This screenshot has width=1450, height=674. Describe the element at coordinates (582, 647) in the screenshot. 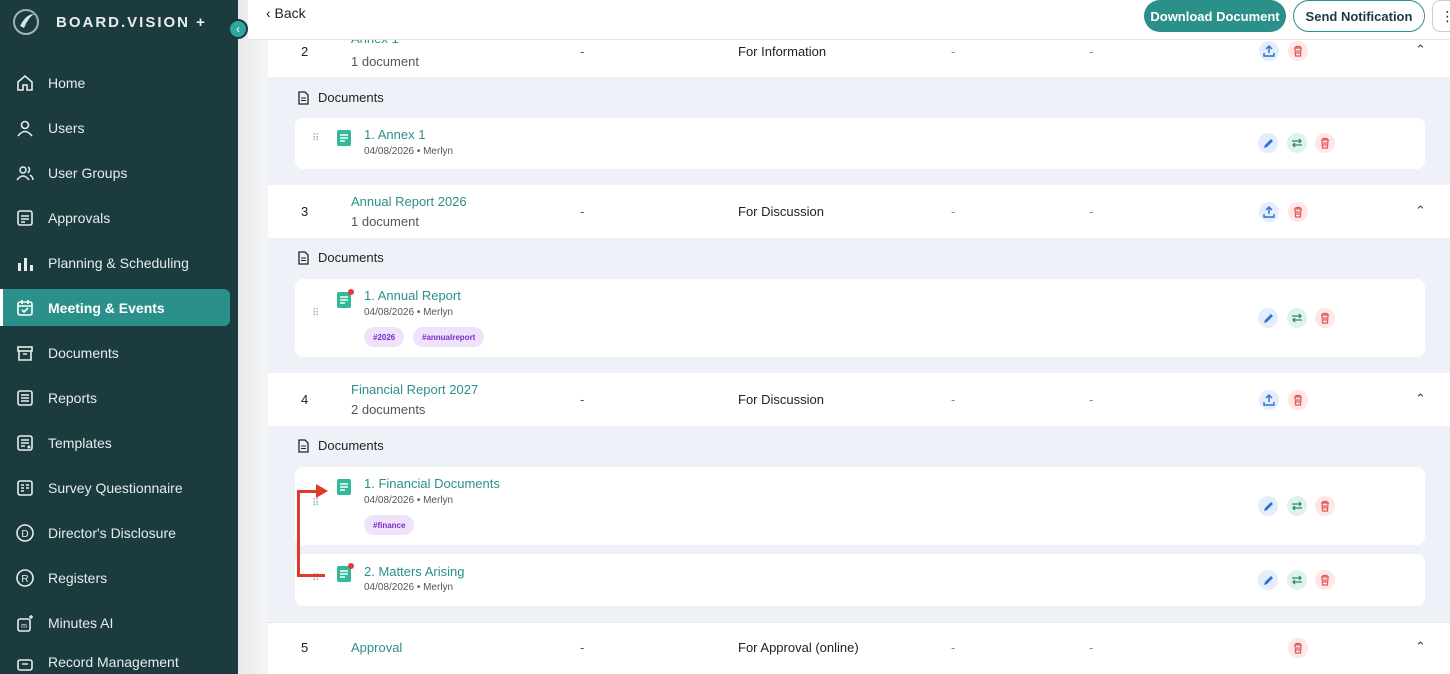

I see `agenda-item-presenter: -` at that location.